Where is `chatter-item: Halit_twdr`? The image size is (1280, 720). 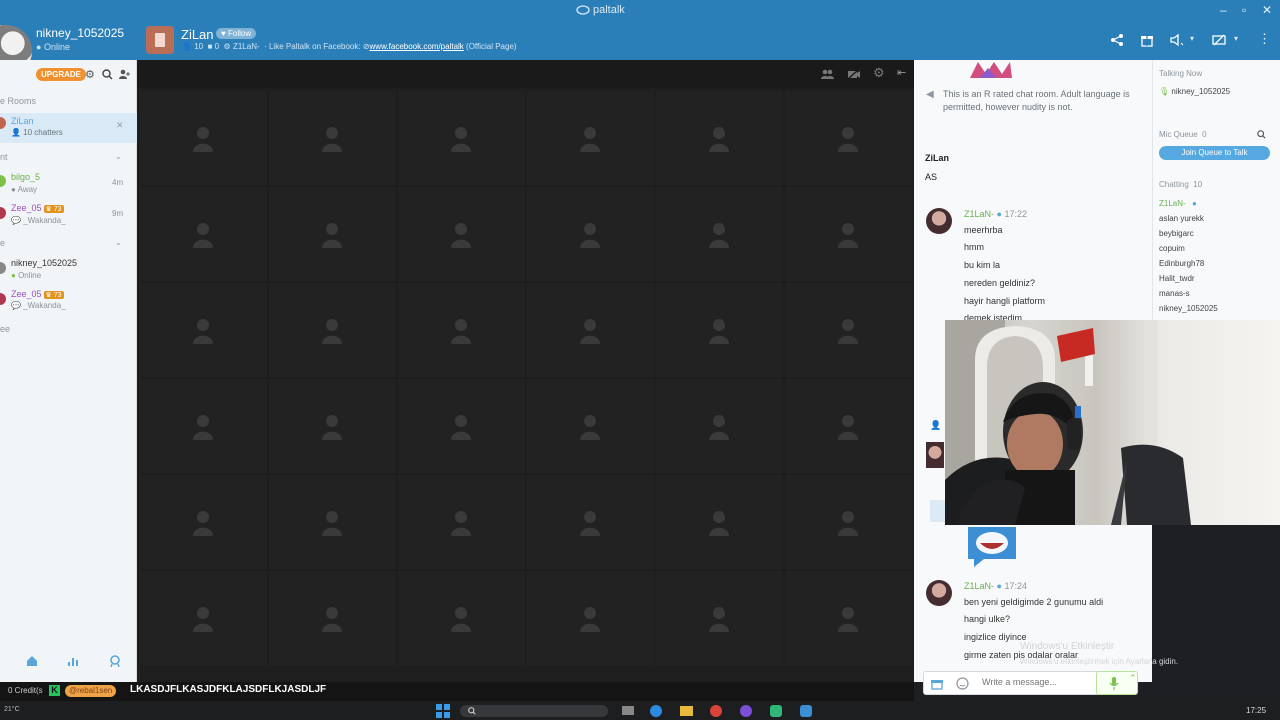
chatter-item: Halit_twdr is located at coordinates (1177, 278).